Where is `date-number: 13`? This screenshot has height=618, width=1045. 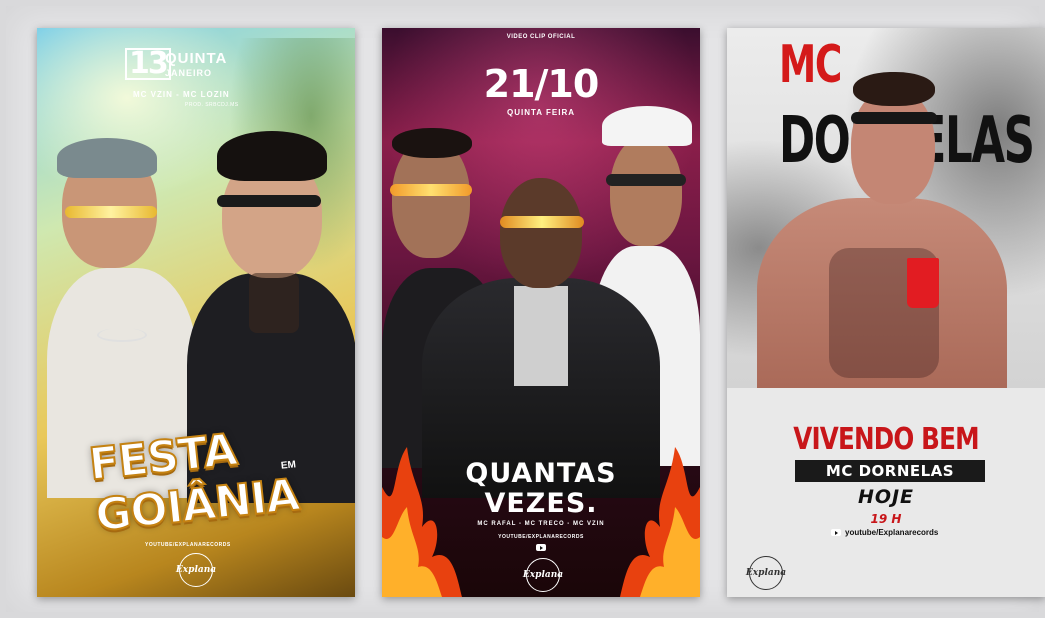
date-number: 13 is located at coordinates (148, 64).